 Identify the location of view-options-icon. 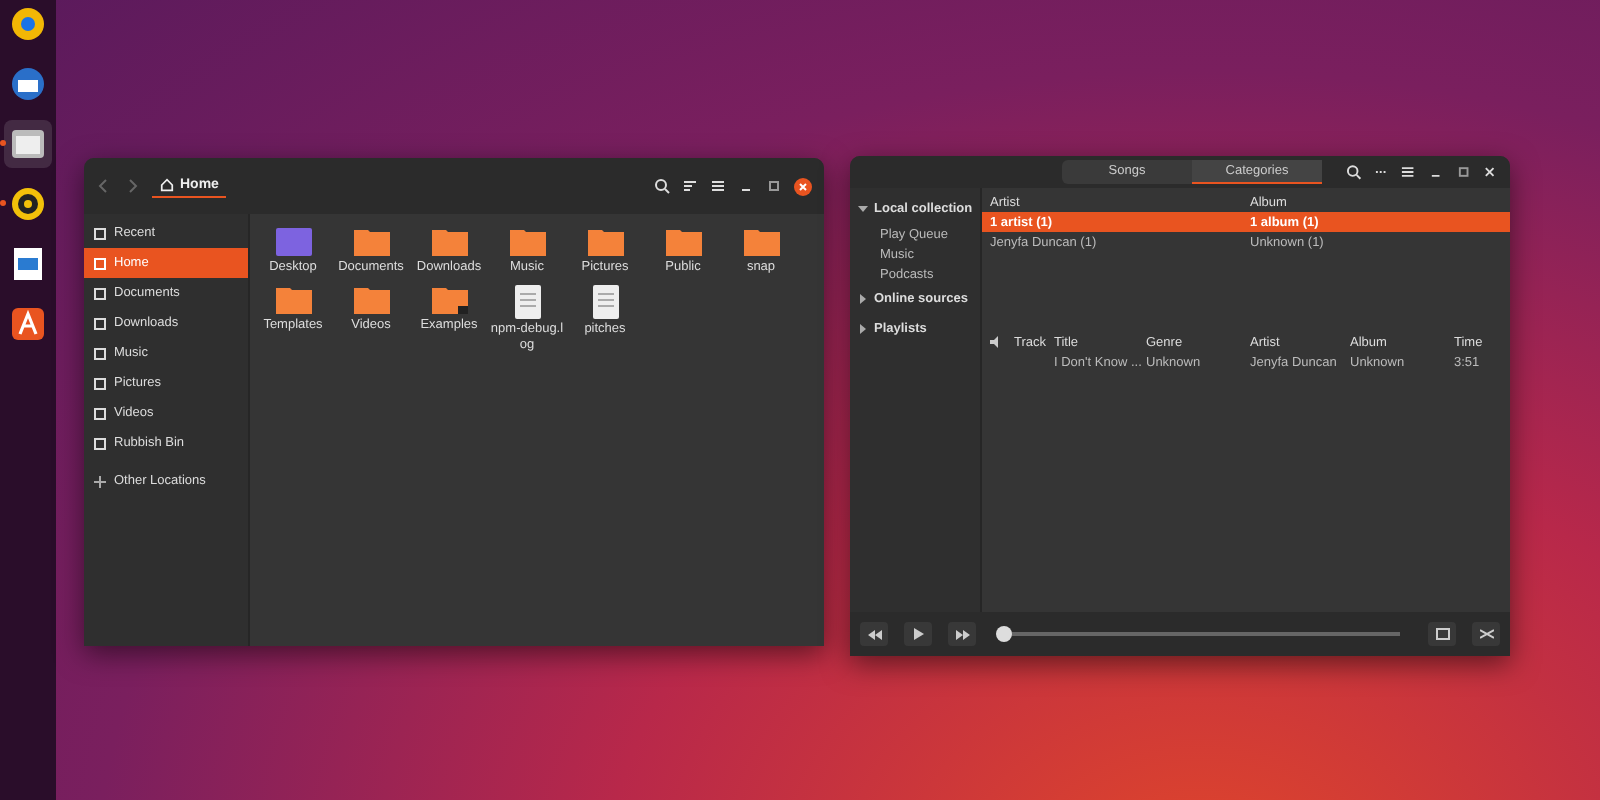
(690, 186).